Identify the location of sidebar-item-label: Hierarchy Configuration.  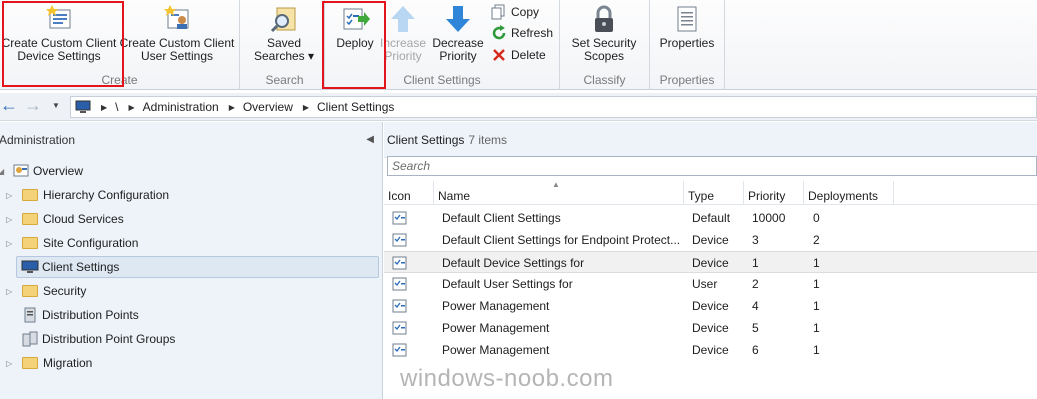
(106, 195).